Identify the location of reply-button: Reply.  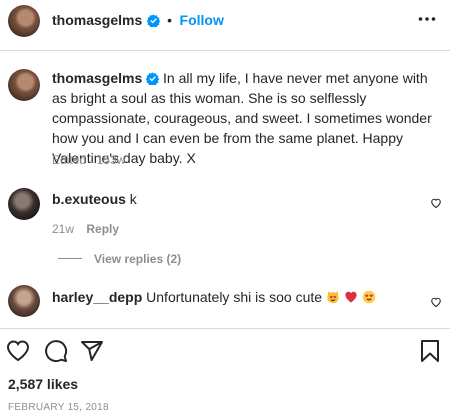
(102, 229).